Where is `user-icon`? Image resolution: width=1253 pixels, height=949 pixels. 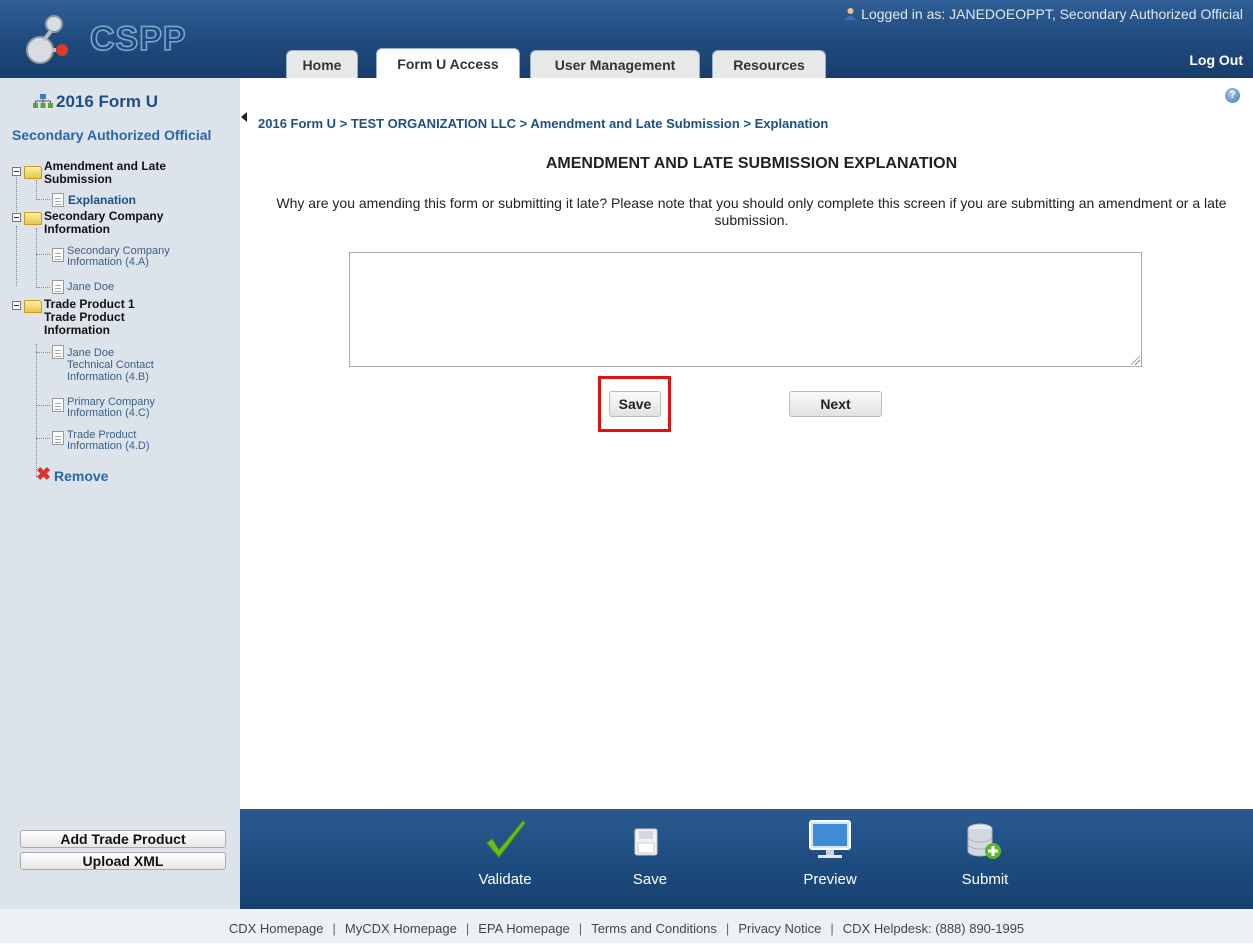
user-icon is located at coordinates (851, 14).